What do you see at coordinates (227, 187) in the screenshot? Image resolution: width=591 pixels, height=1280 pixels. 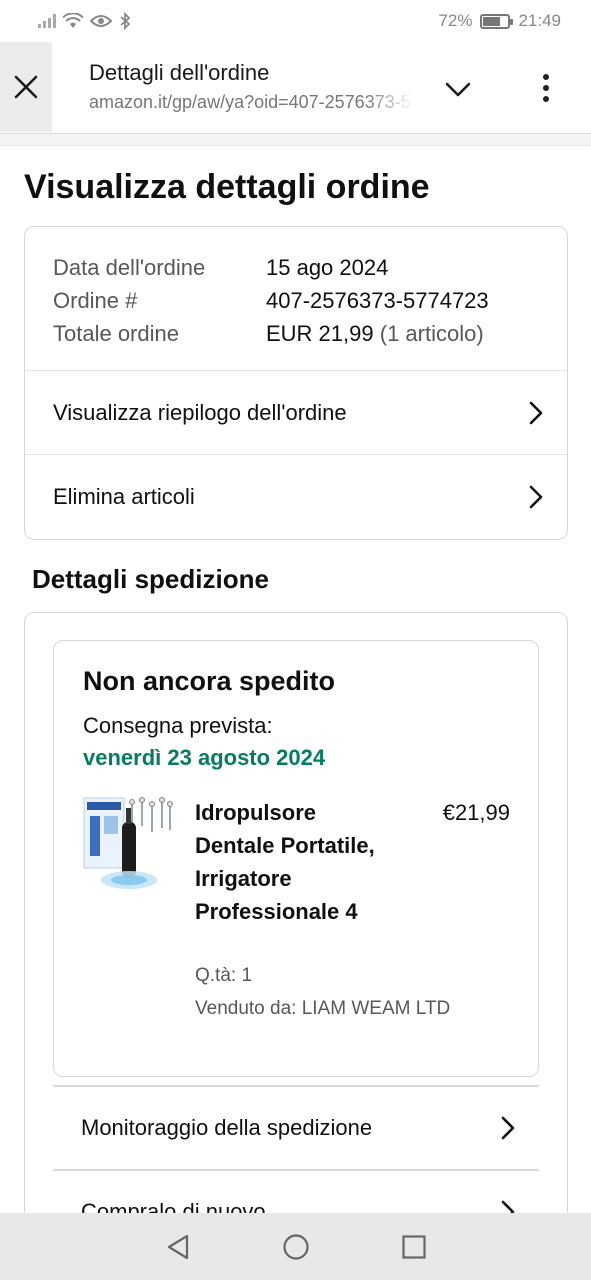 I see `page-title: Visualizza dettagli ordine` at bounding box center [227, 187].